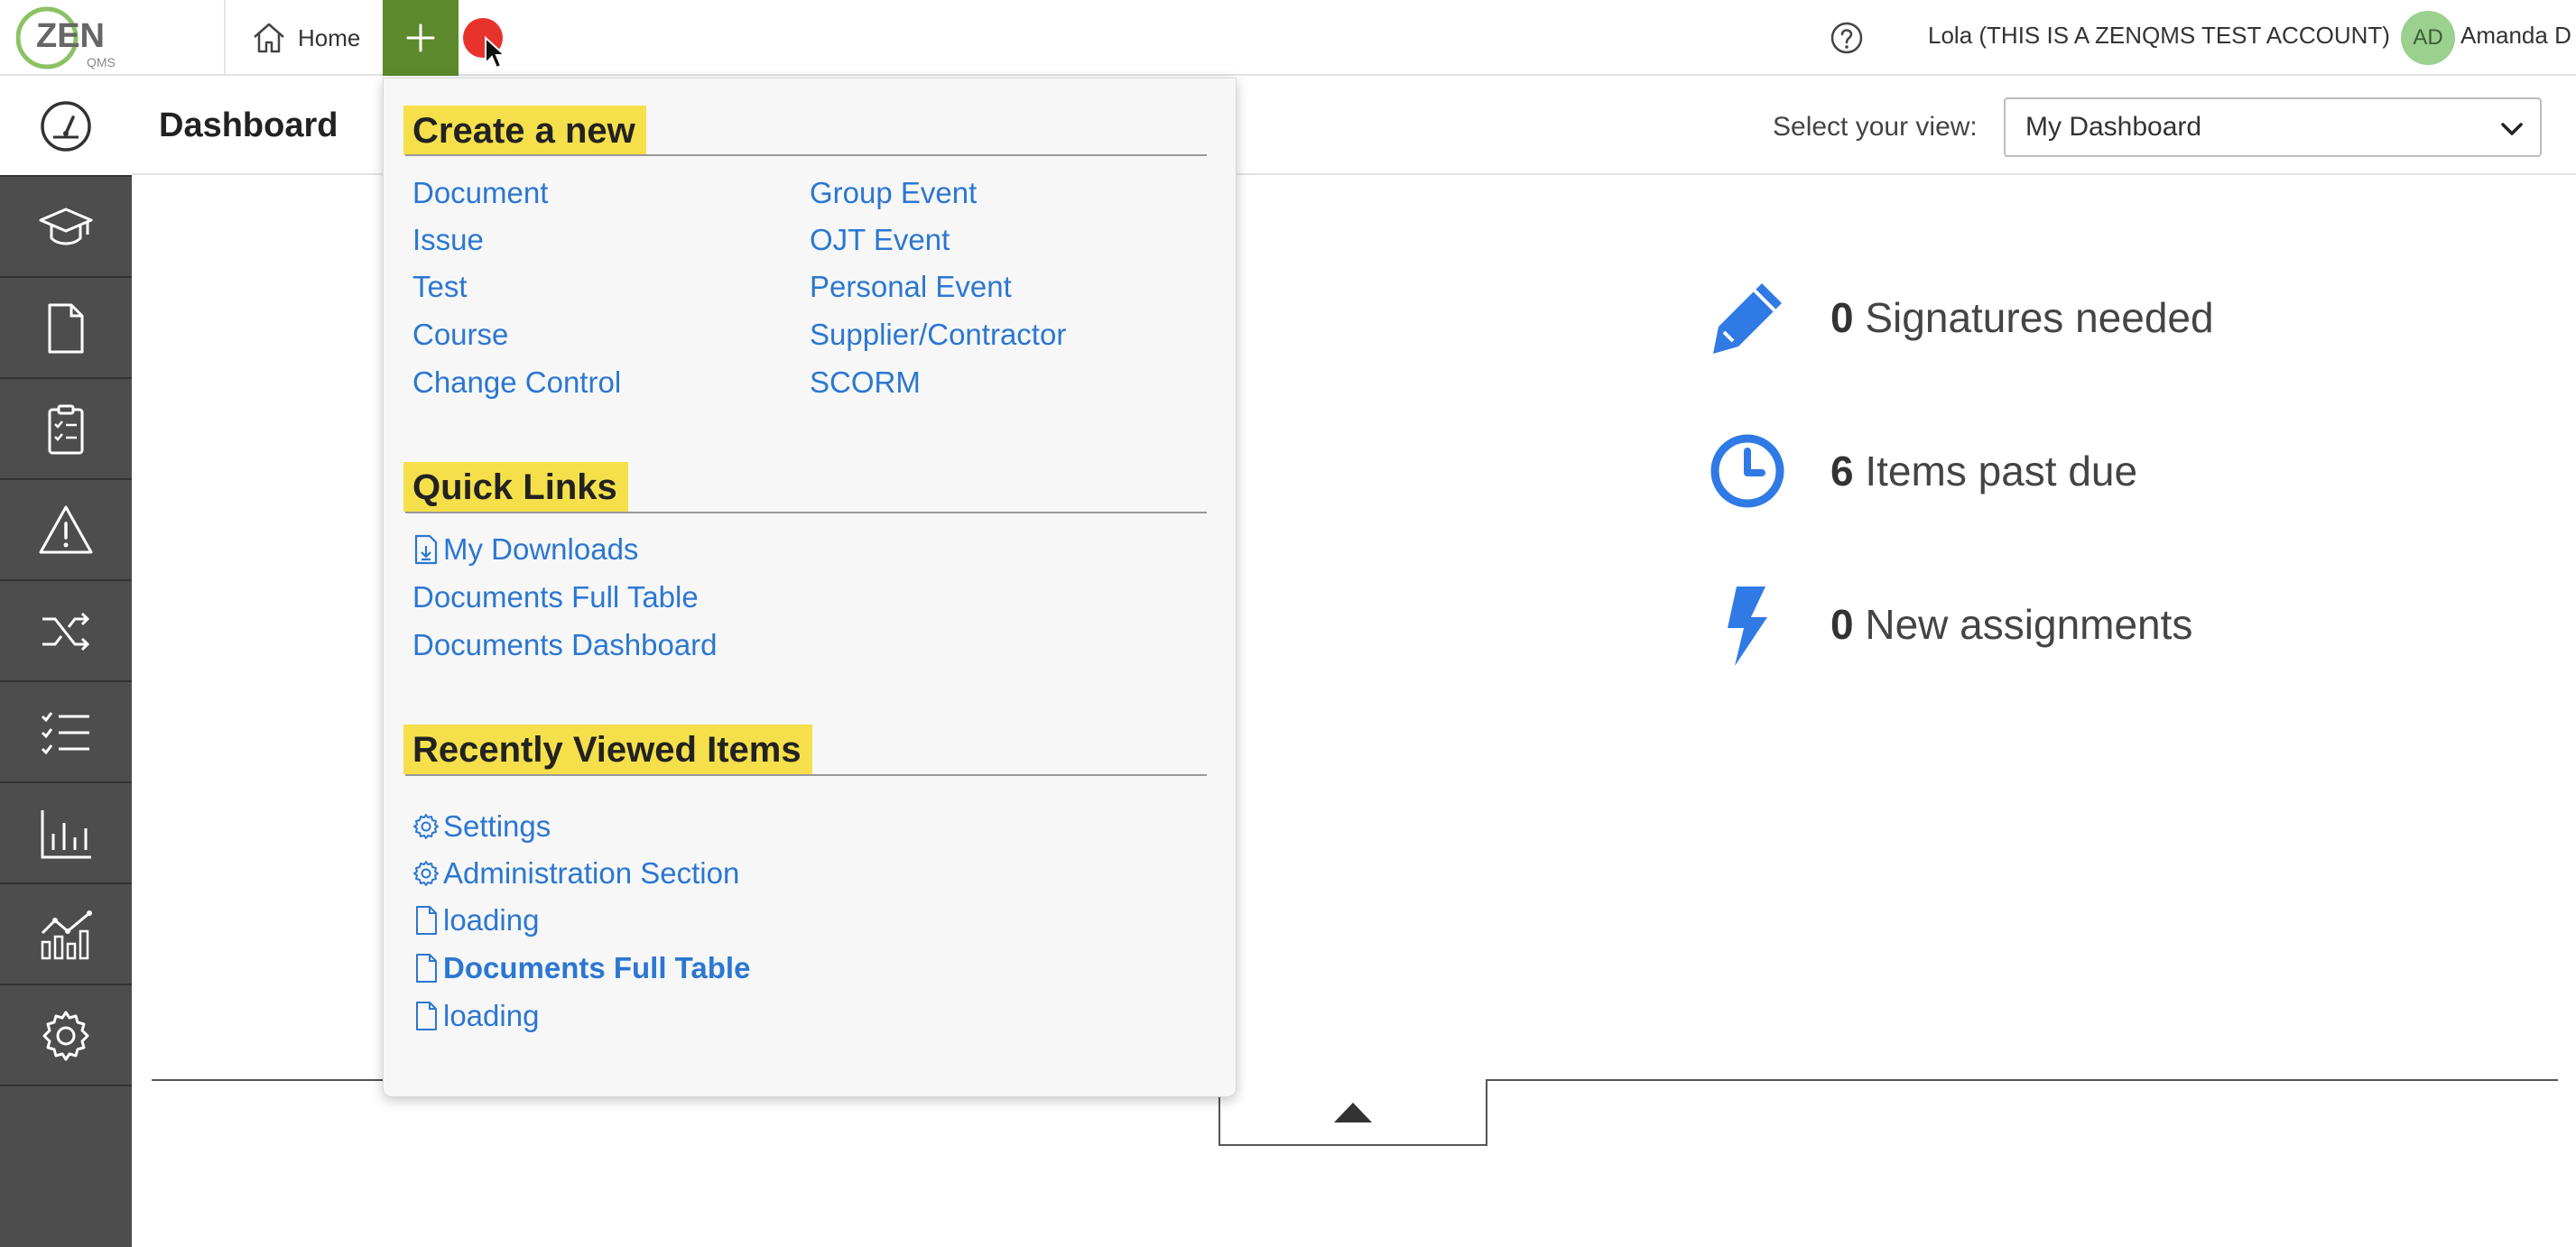 The width and height of the screenshot is (2576, 1247). I want to click on logo-divider, so click(225, 38).